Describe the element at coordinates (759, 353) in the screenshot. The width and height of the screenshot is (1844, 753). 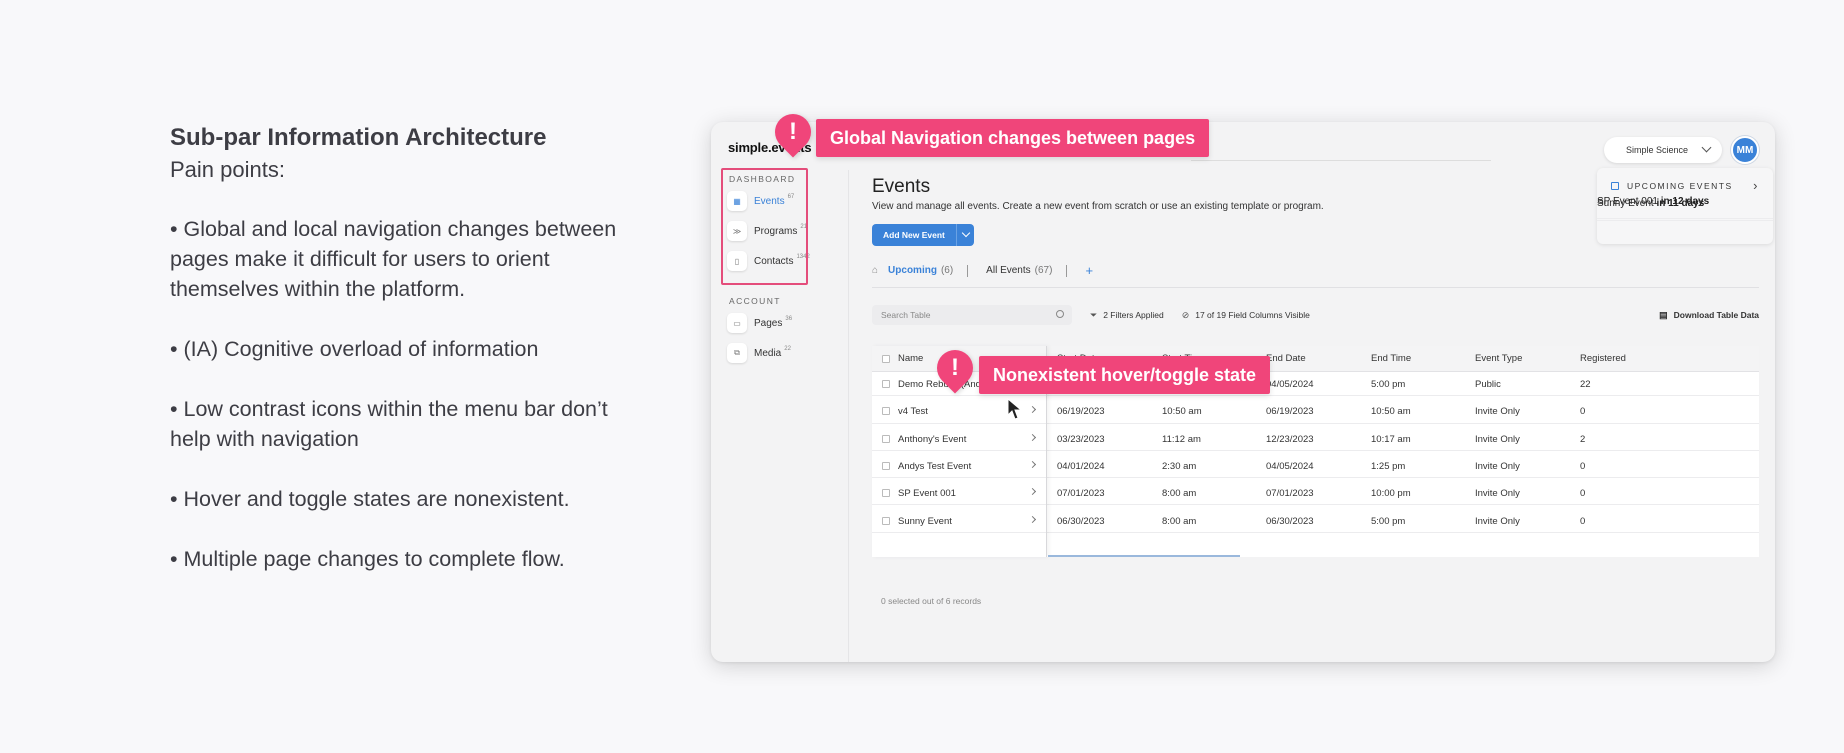
I see `sidebar-item-media: ⧉ Media 22` at that location.